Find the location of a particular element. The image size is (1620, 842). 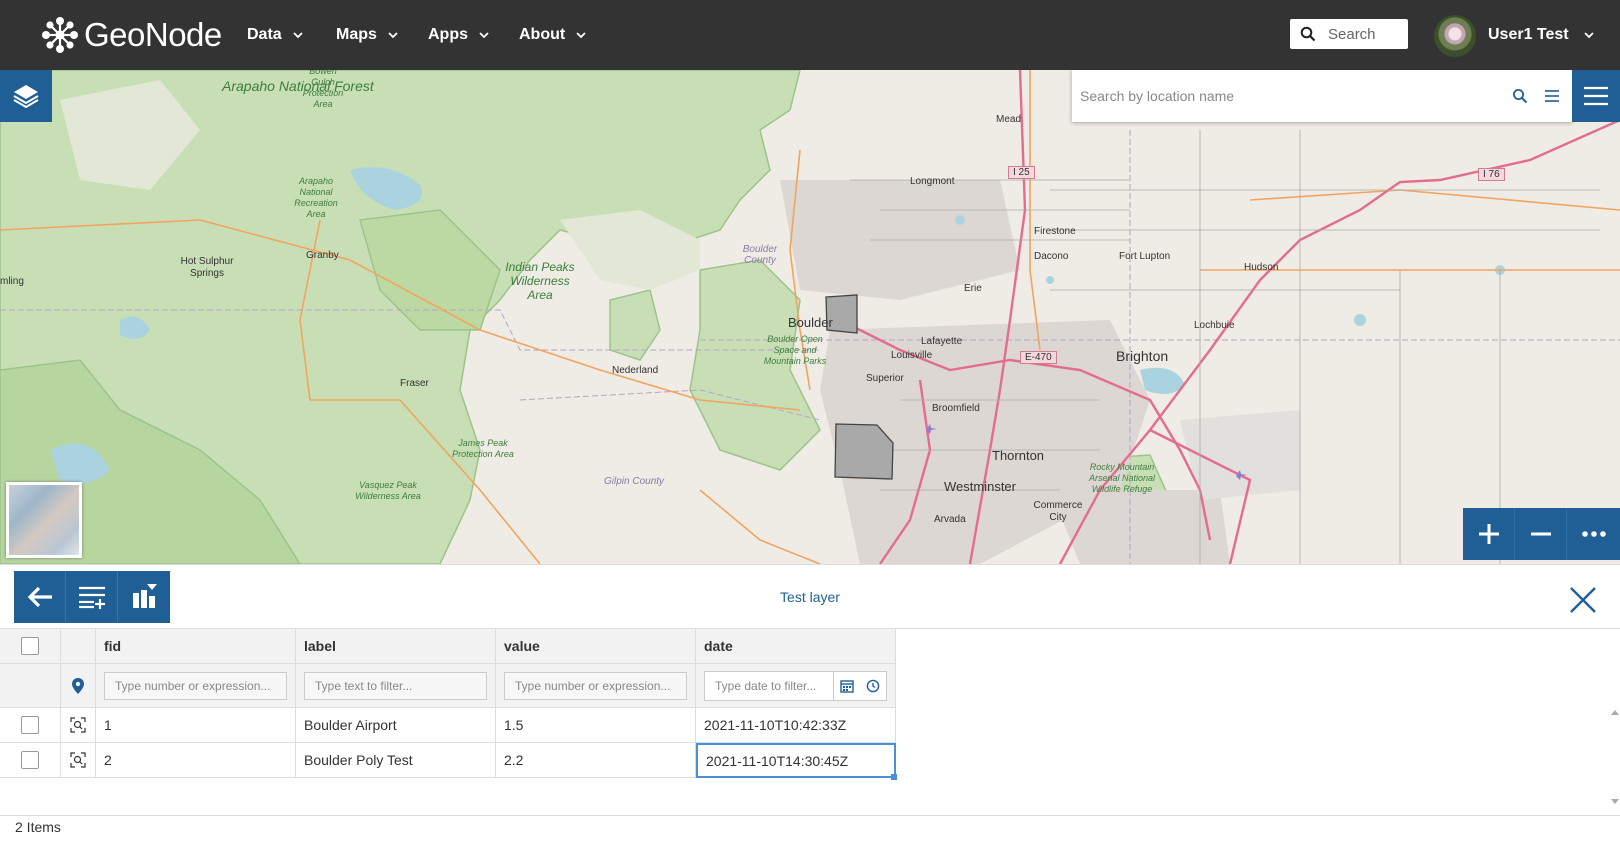

nav-menu-label: Maps is located at coordinates (356, 34).